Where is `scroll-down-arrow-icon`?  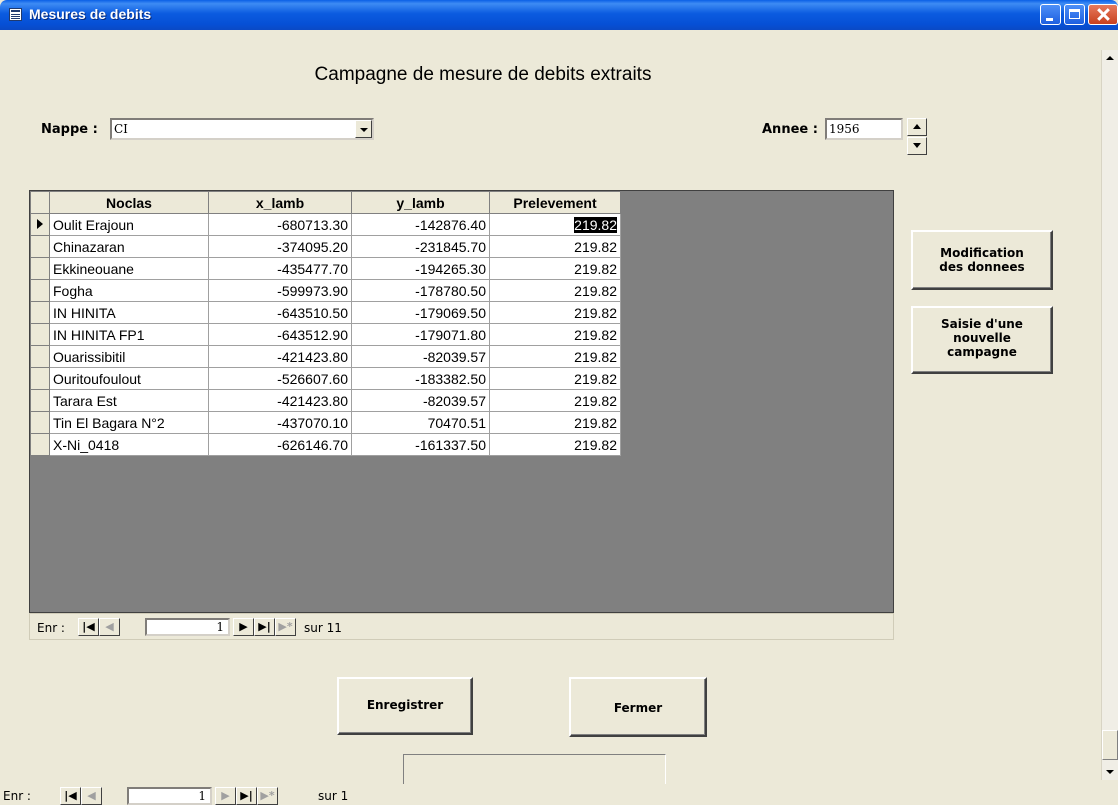
scroll-down-arrow-icon is located at coordinates (1110, 771).